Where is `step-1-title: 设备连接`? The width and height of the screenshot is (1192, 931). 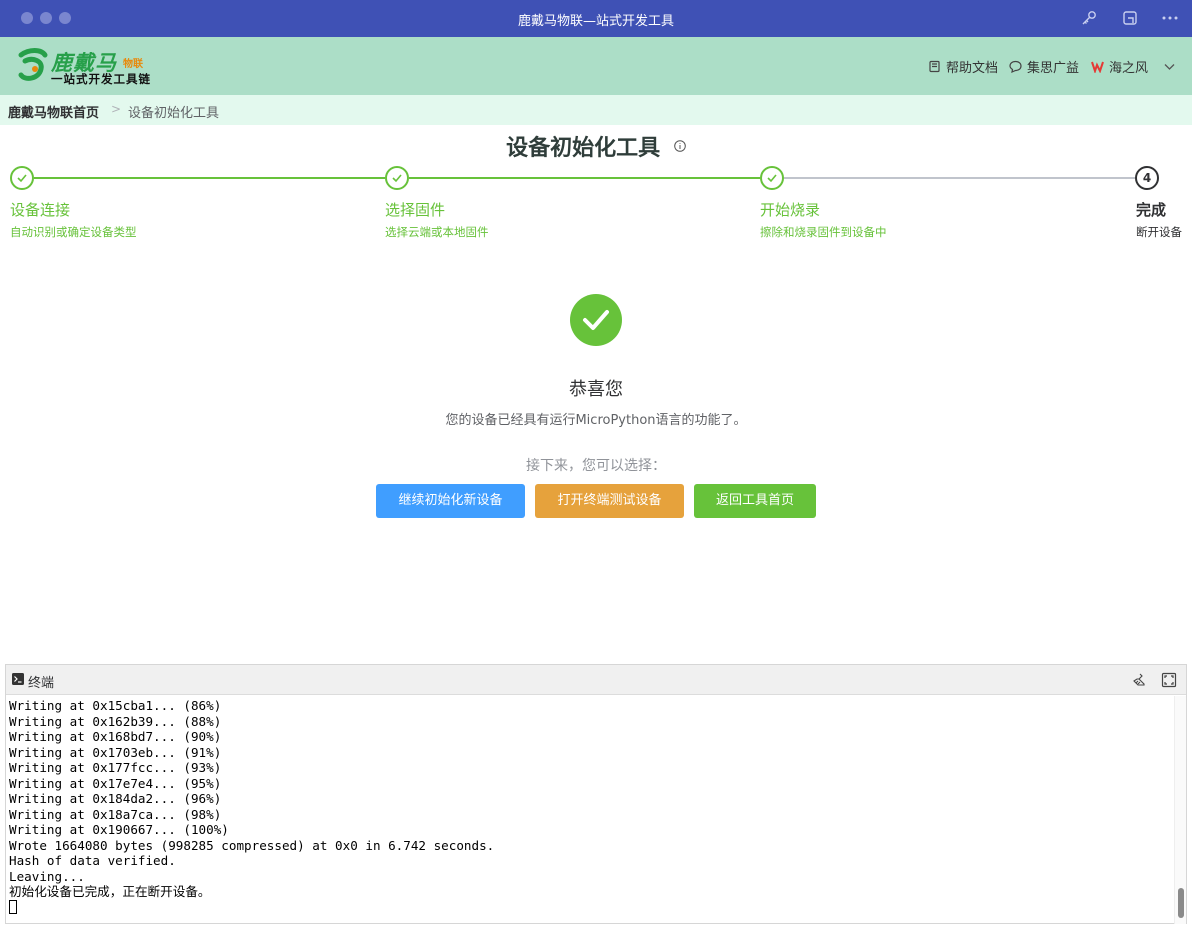 step-1-title: 设备连接 is located at coordinates (40, 210).